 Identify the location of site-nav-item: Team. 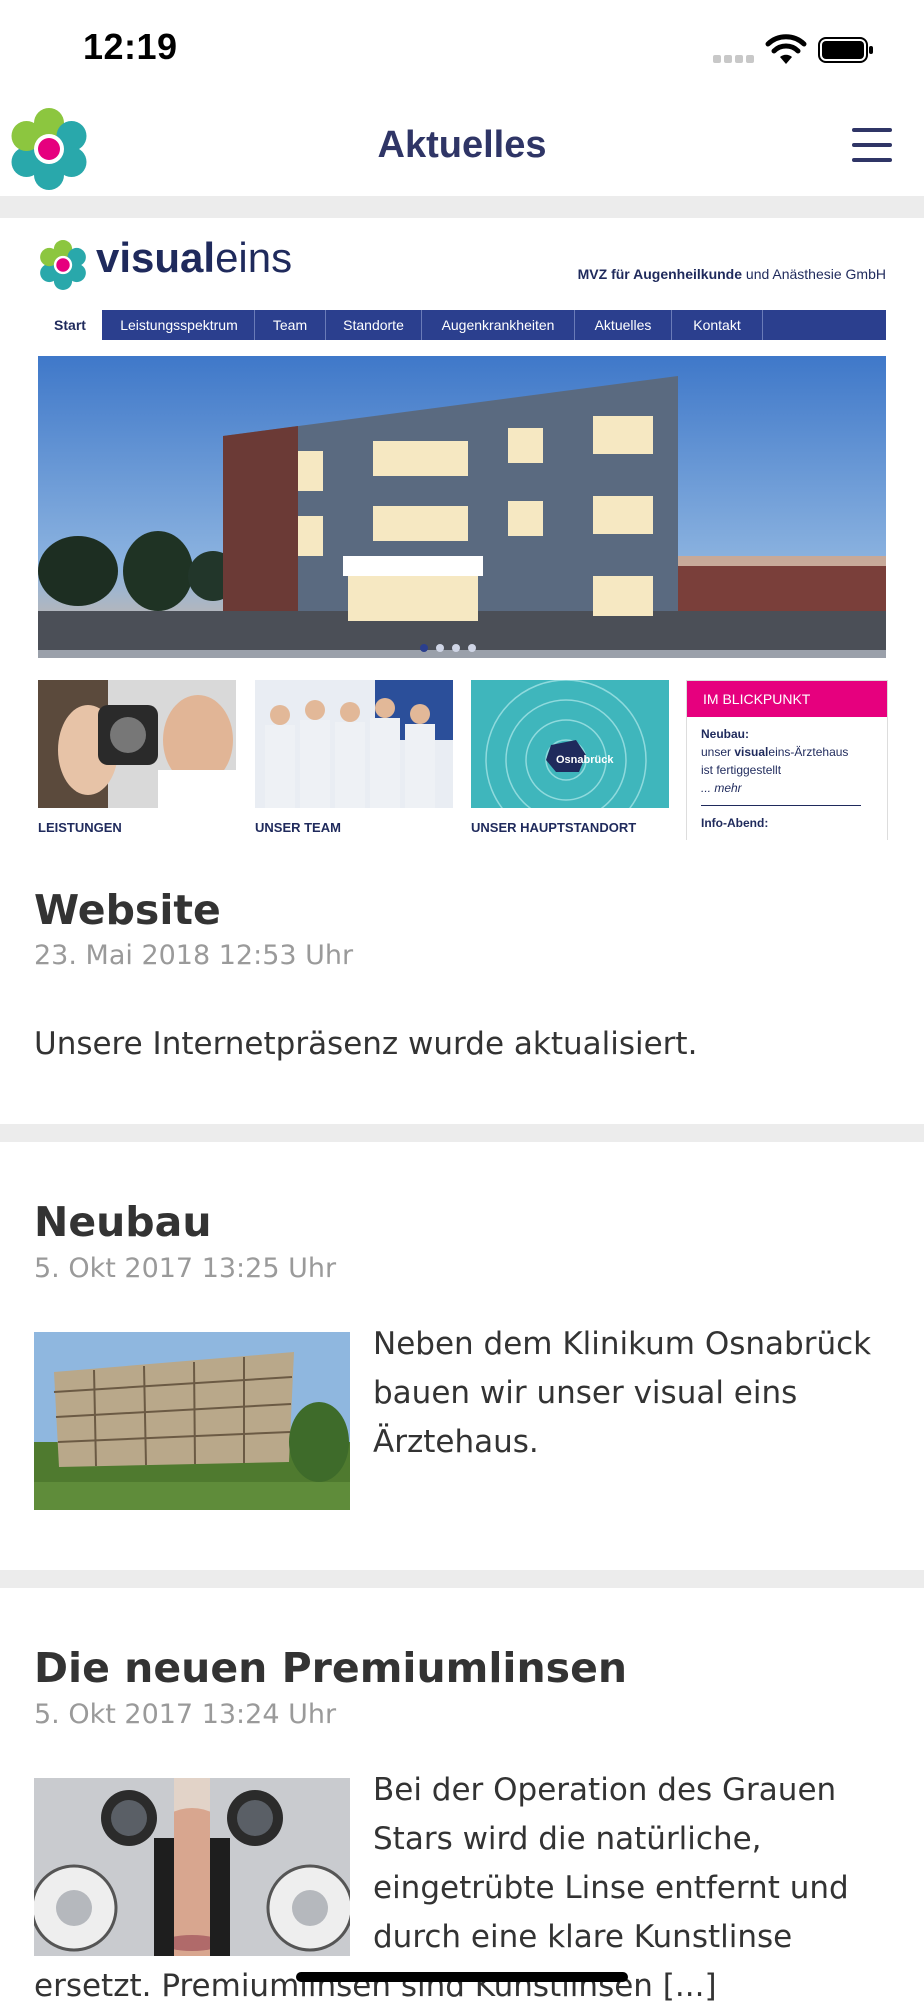
(290, 325).